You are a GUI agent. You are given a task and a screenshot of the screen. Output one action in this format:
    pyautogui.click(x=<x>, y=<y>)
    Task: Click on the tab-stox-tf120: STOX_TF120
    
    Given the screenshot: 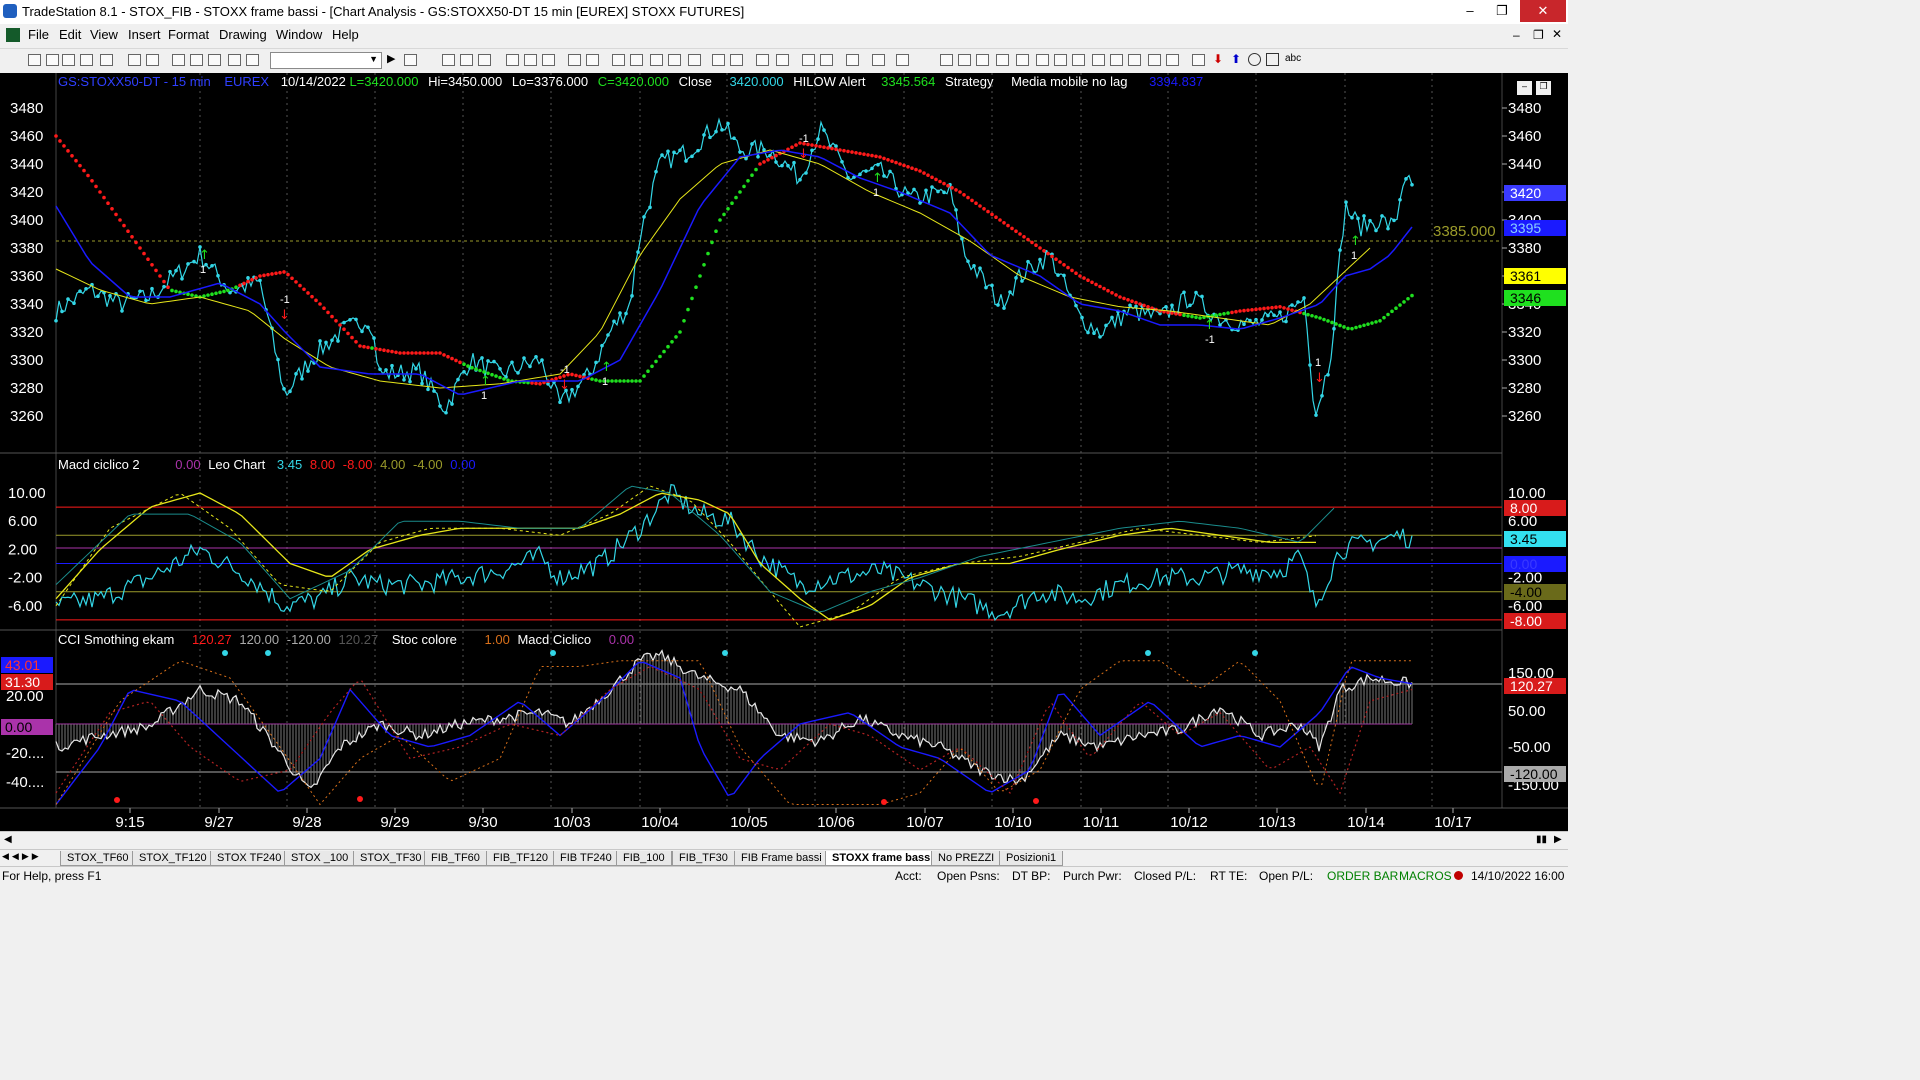 What is the action you would take?
    pyautogui.click(x=173, y=858)
    